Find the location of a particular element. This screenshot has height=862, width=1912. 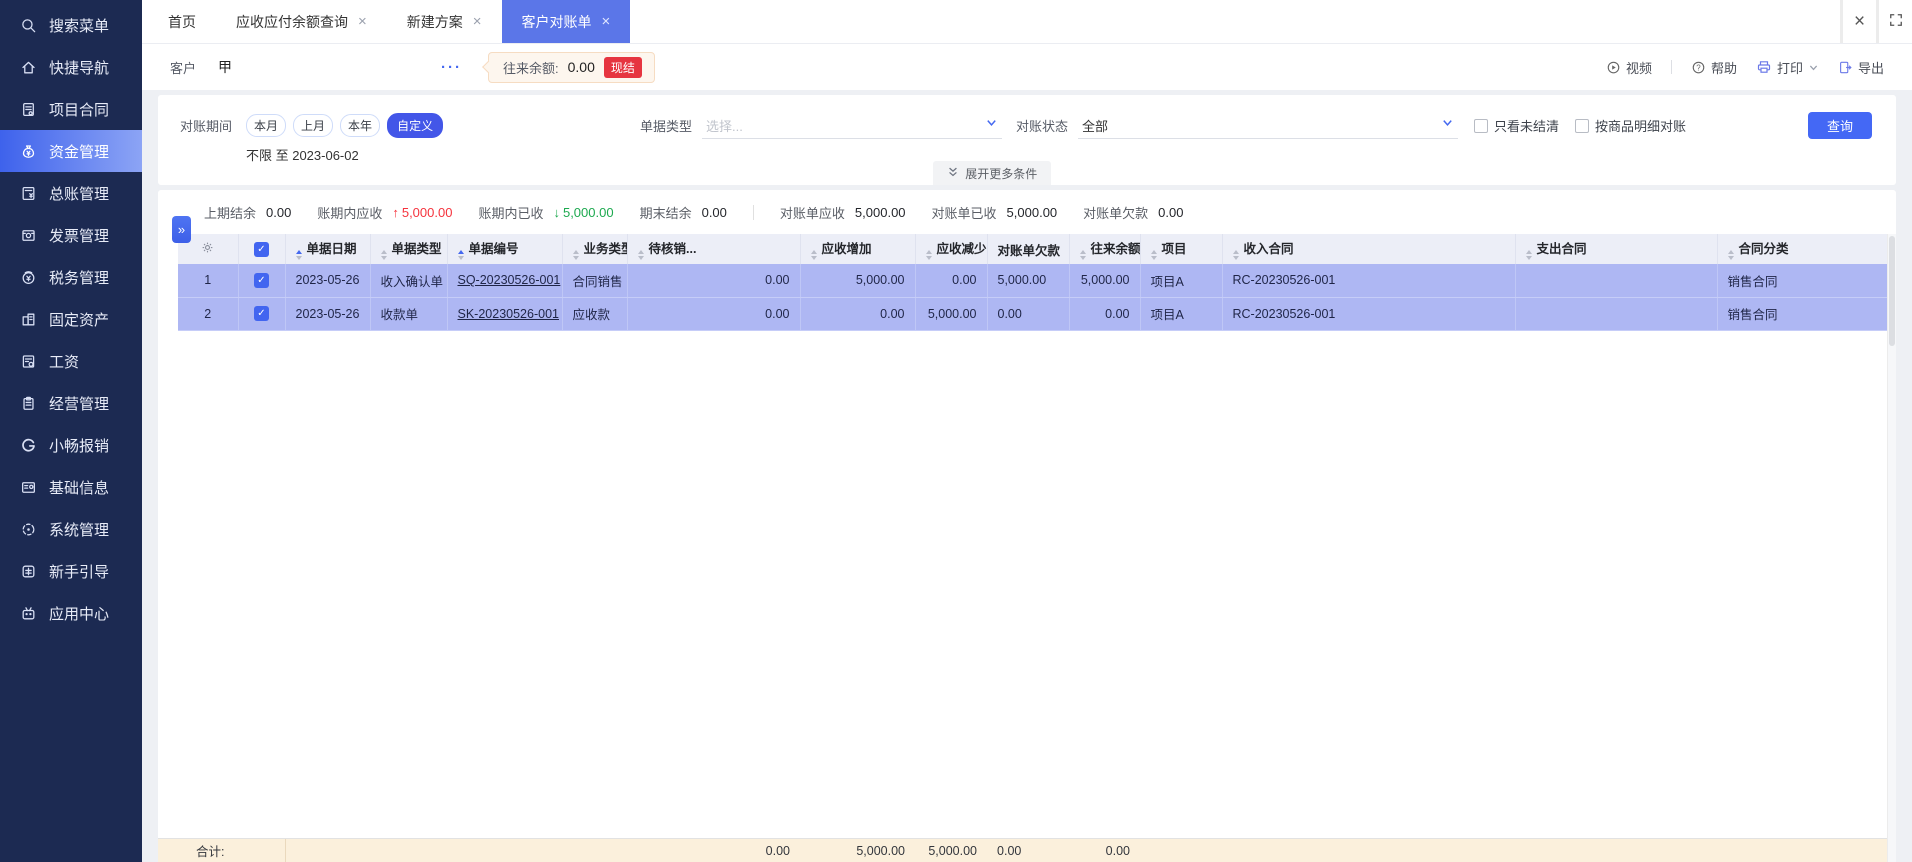

tab-0: 首页 is located at coordinates (182, 21).